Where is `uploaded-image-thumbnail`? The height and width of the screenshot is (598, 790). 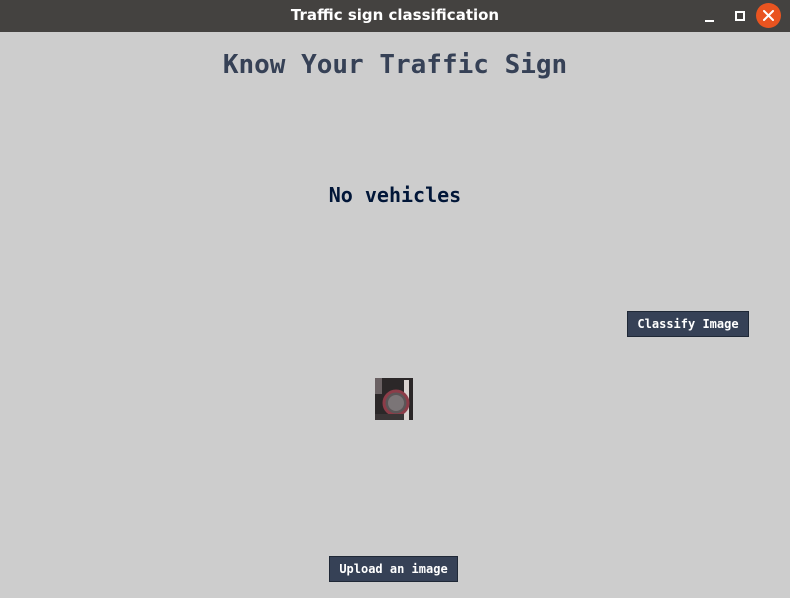
uploaded-image-thumbnail is located at coordinates (394, 399).